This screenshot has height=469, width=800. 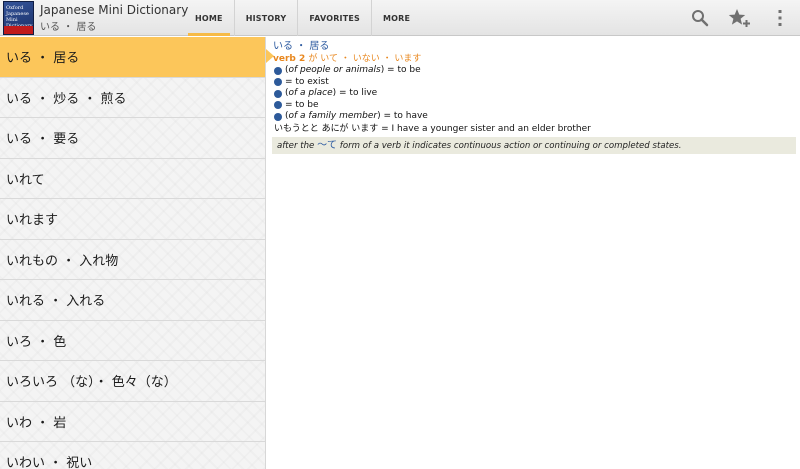 What do you see at coordinates (114, 10) in the screenshot?
I see `app-title: Japanese Mini Dictionary` at bounding box center [114, 10].